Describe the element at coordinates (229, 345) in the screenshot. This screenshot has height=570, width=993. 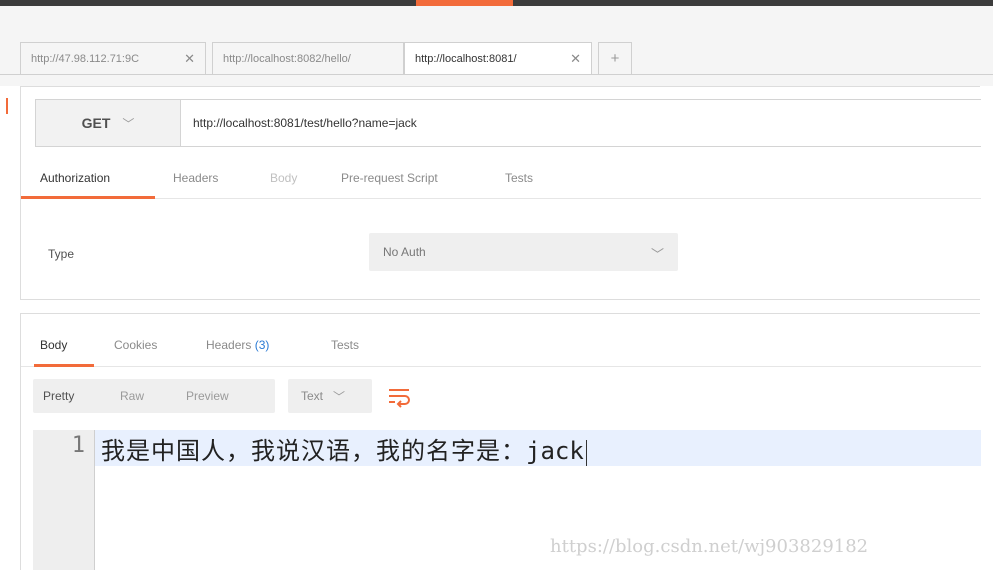
I see `headers-label: Headers` at that location.